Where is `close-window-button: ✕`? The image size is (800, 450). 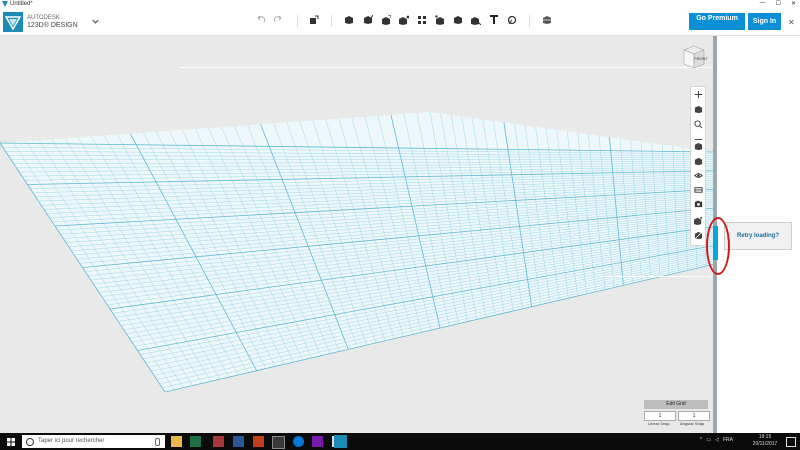 close-window-button: ✕ is located at coordinates (793, 3).